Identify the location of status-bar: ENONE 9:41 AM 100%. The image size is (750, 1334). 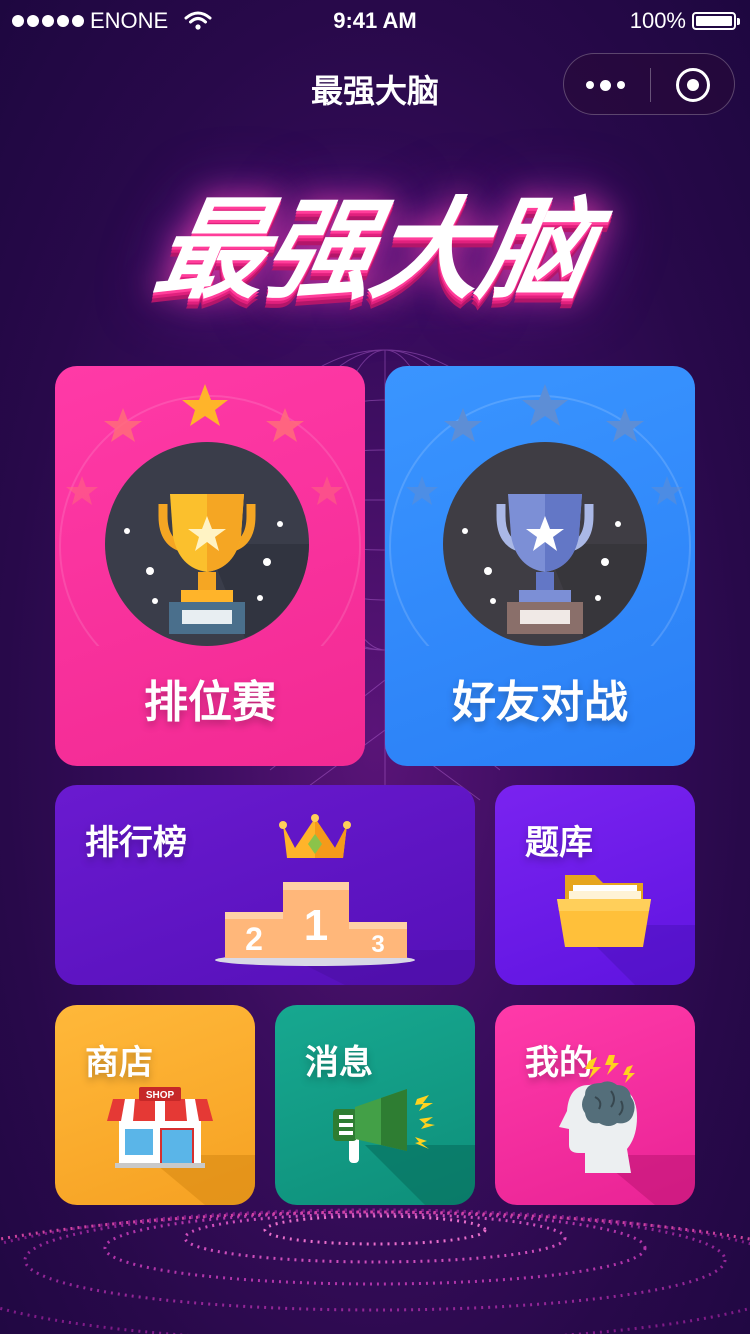
(375, 20).